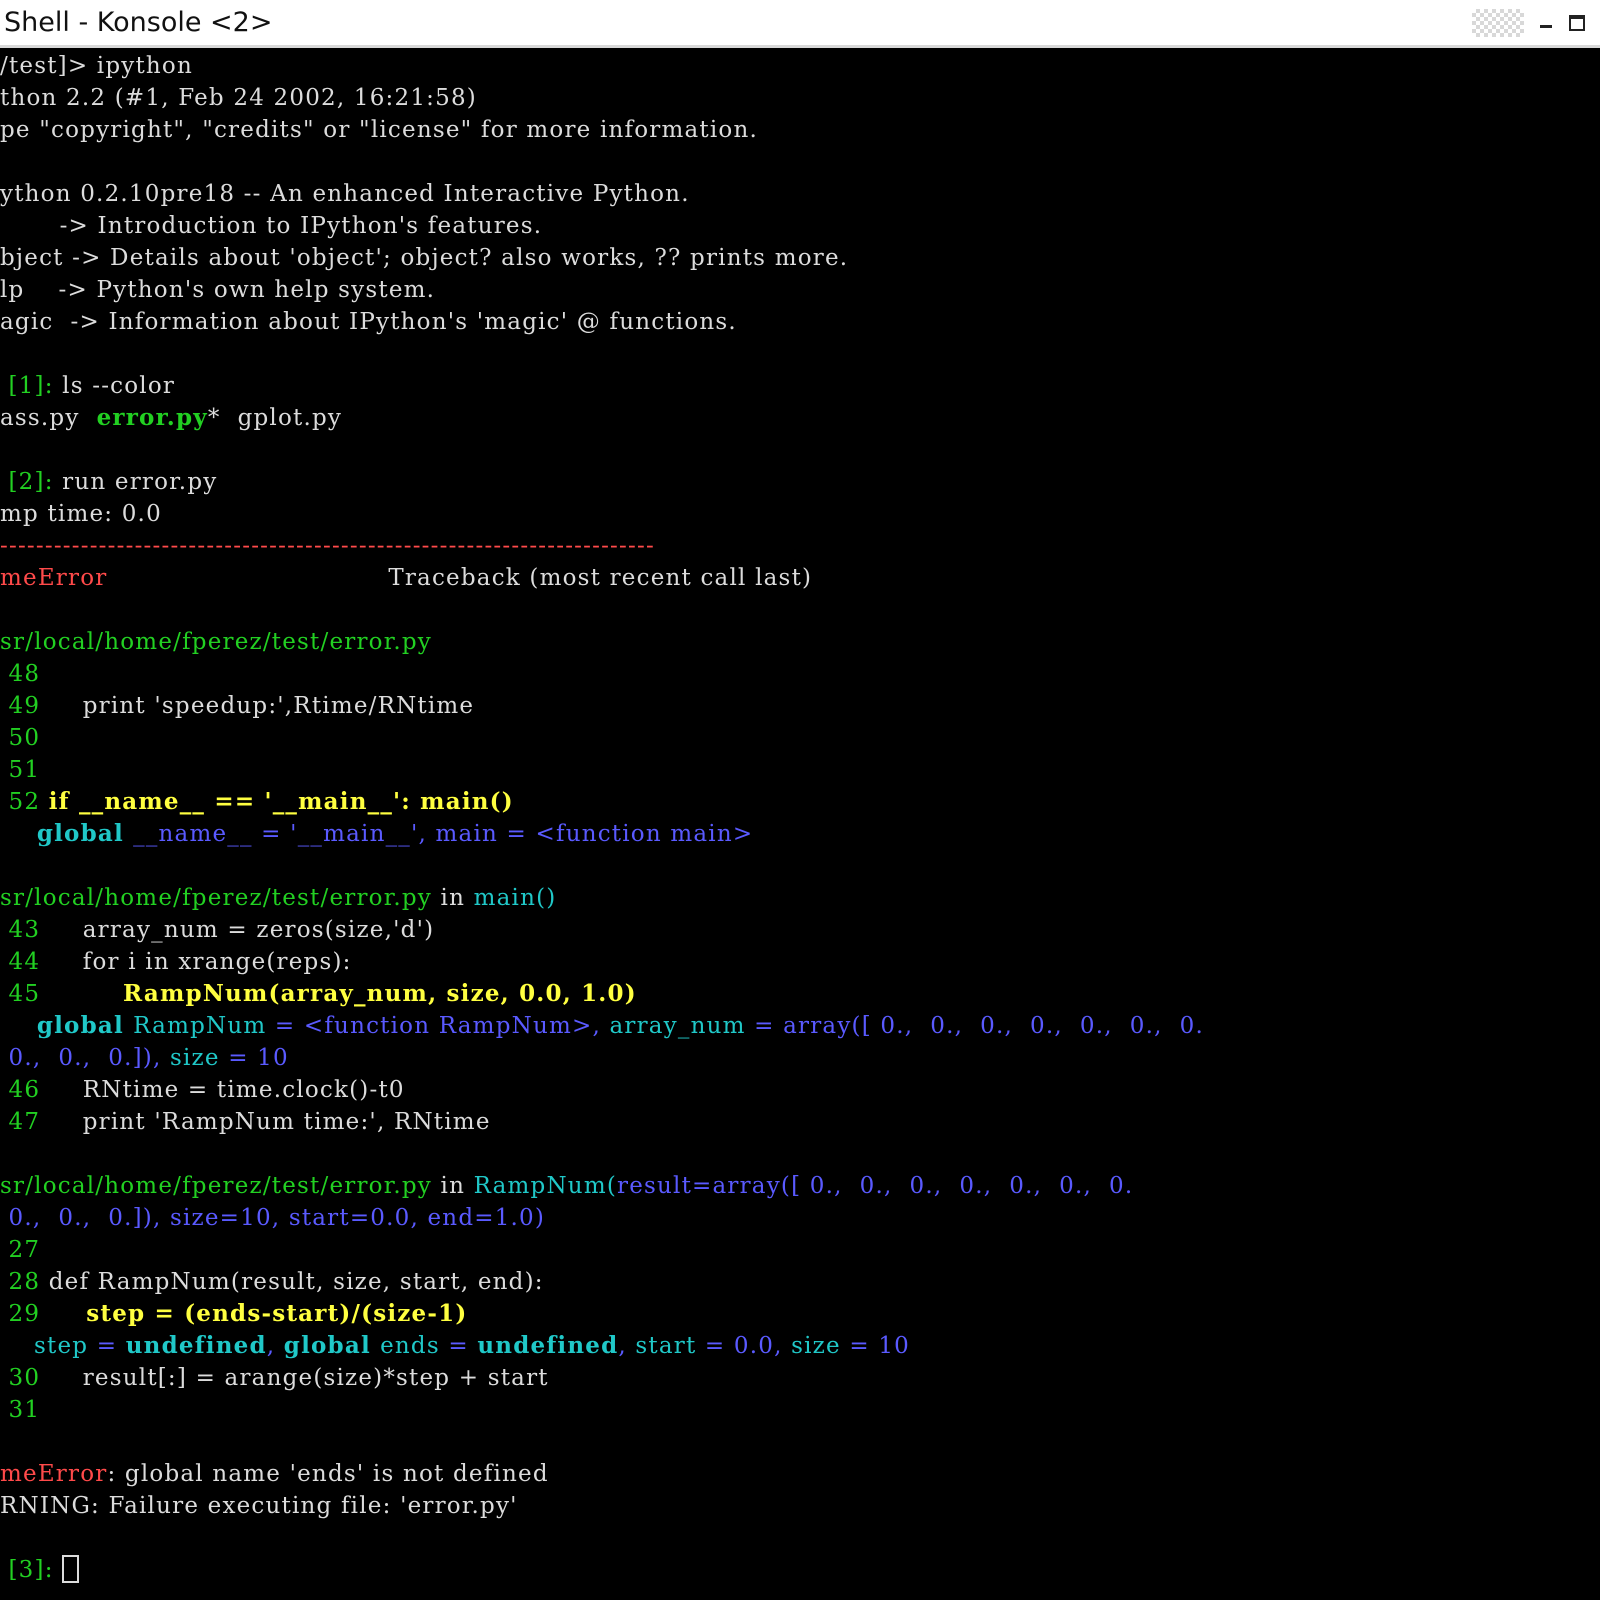  I want to click on terminal-line: 44 for i in xrange(reps):, so click(800, 962).